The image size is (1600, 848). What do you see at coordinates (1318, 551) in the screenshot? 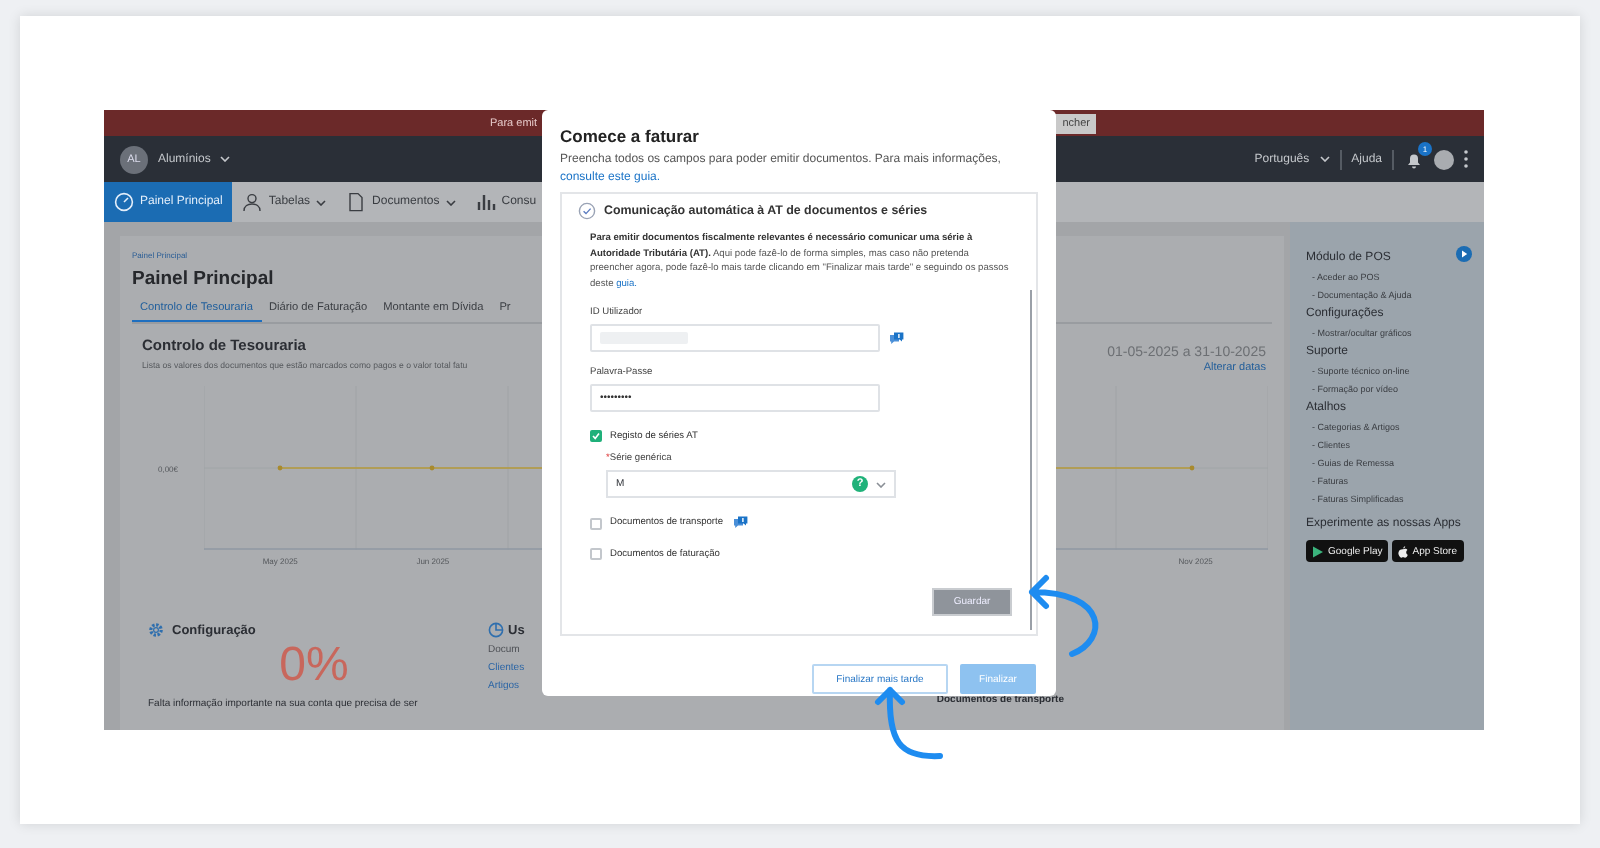
I see `play-triangle-icon` at bounding box center [1318, 551].